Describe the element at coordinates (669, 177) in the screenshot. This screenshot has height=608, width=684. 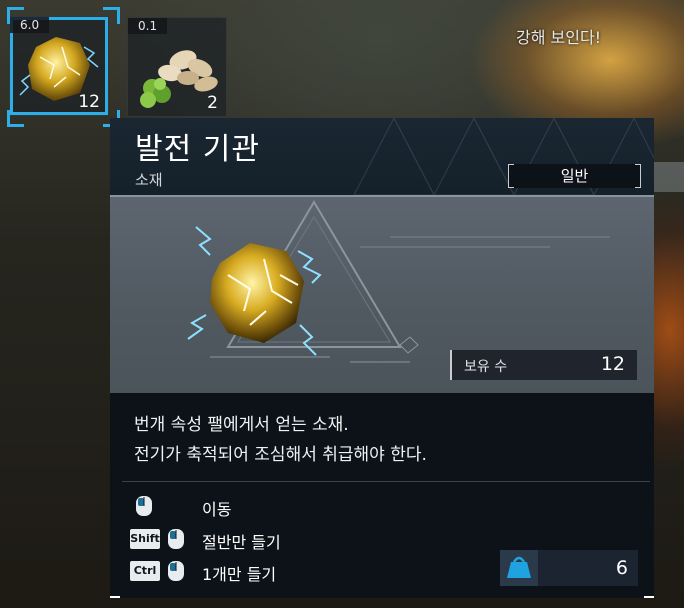
I see `side-panel-edge` at that location.